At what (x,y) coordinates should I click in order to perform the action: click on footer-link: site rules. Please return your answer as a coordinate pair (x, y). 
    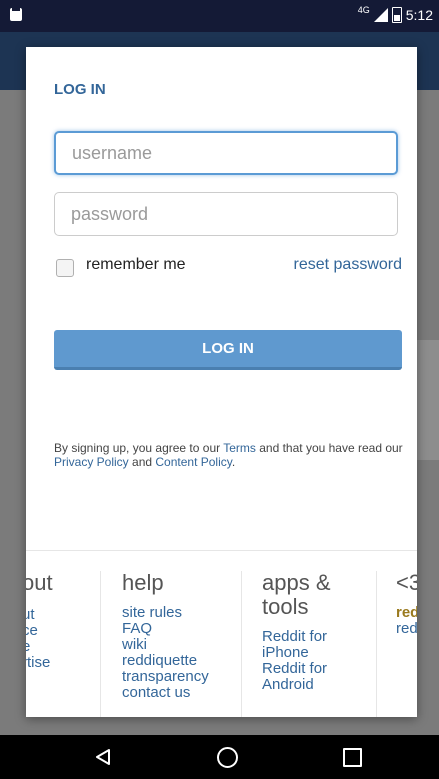
    Looking at the image, I should click on (165, 613).